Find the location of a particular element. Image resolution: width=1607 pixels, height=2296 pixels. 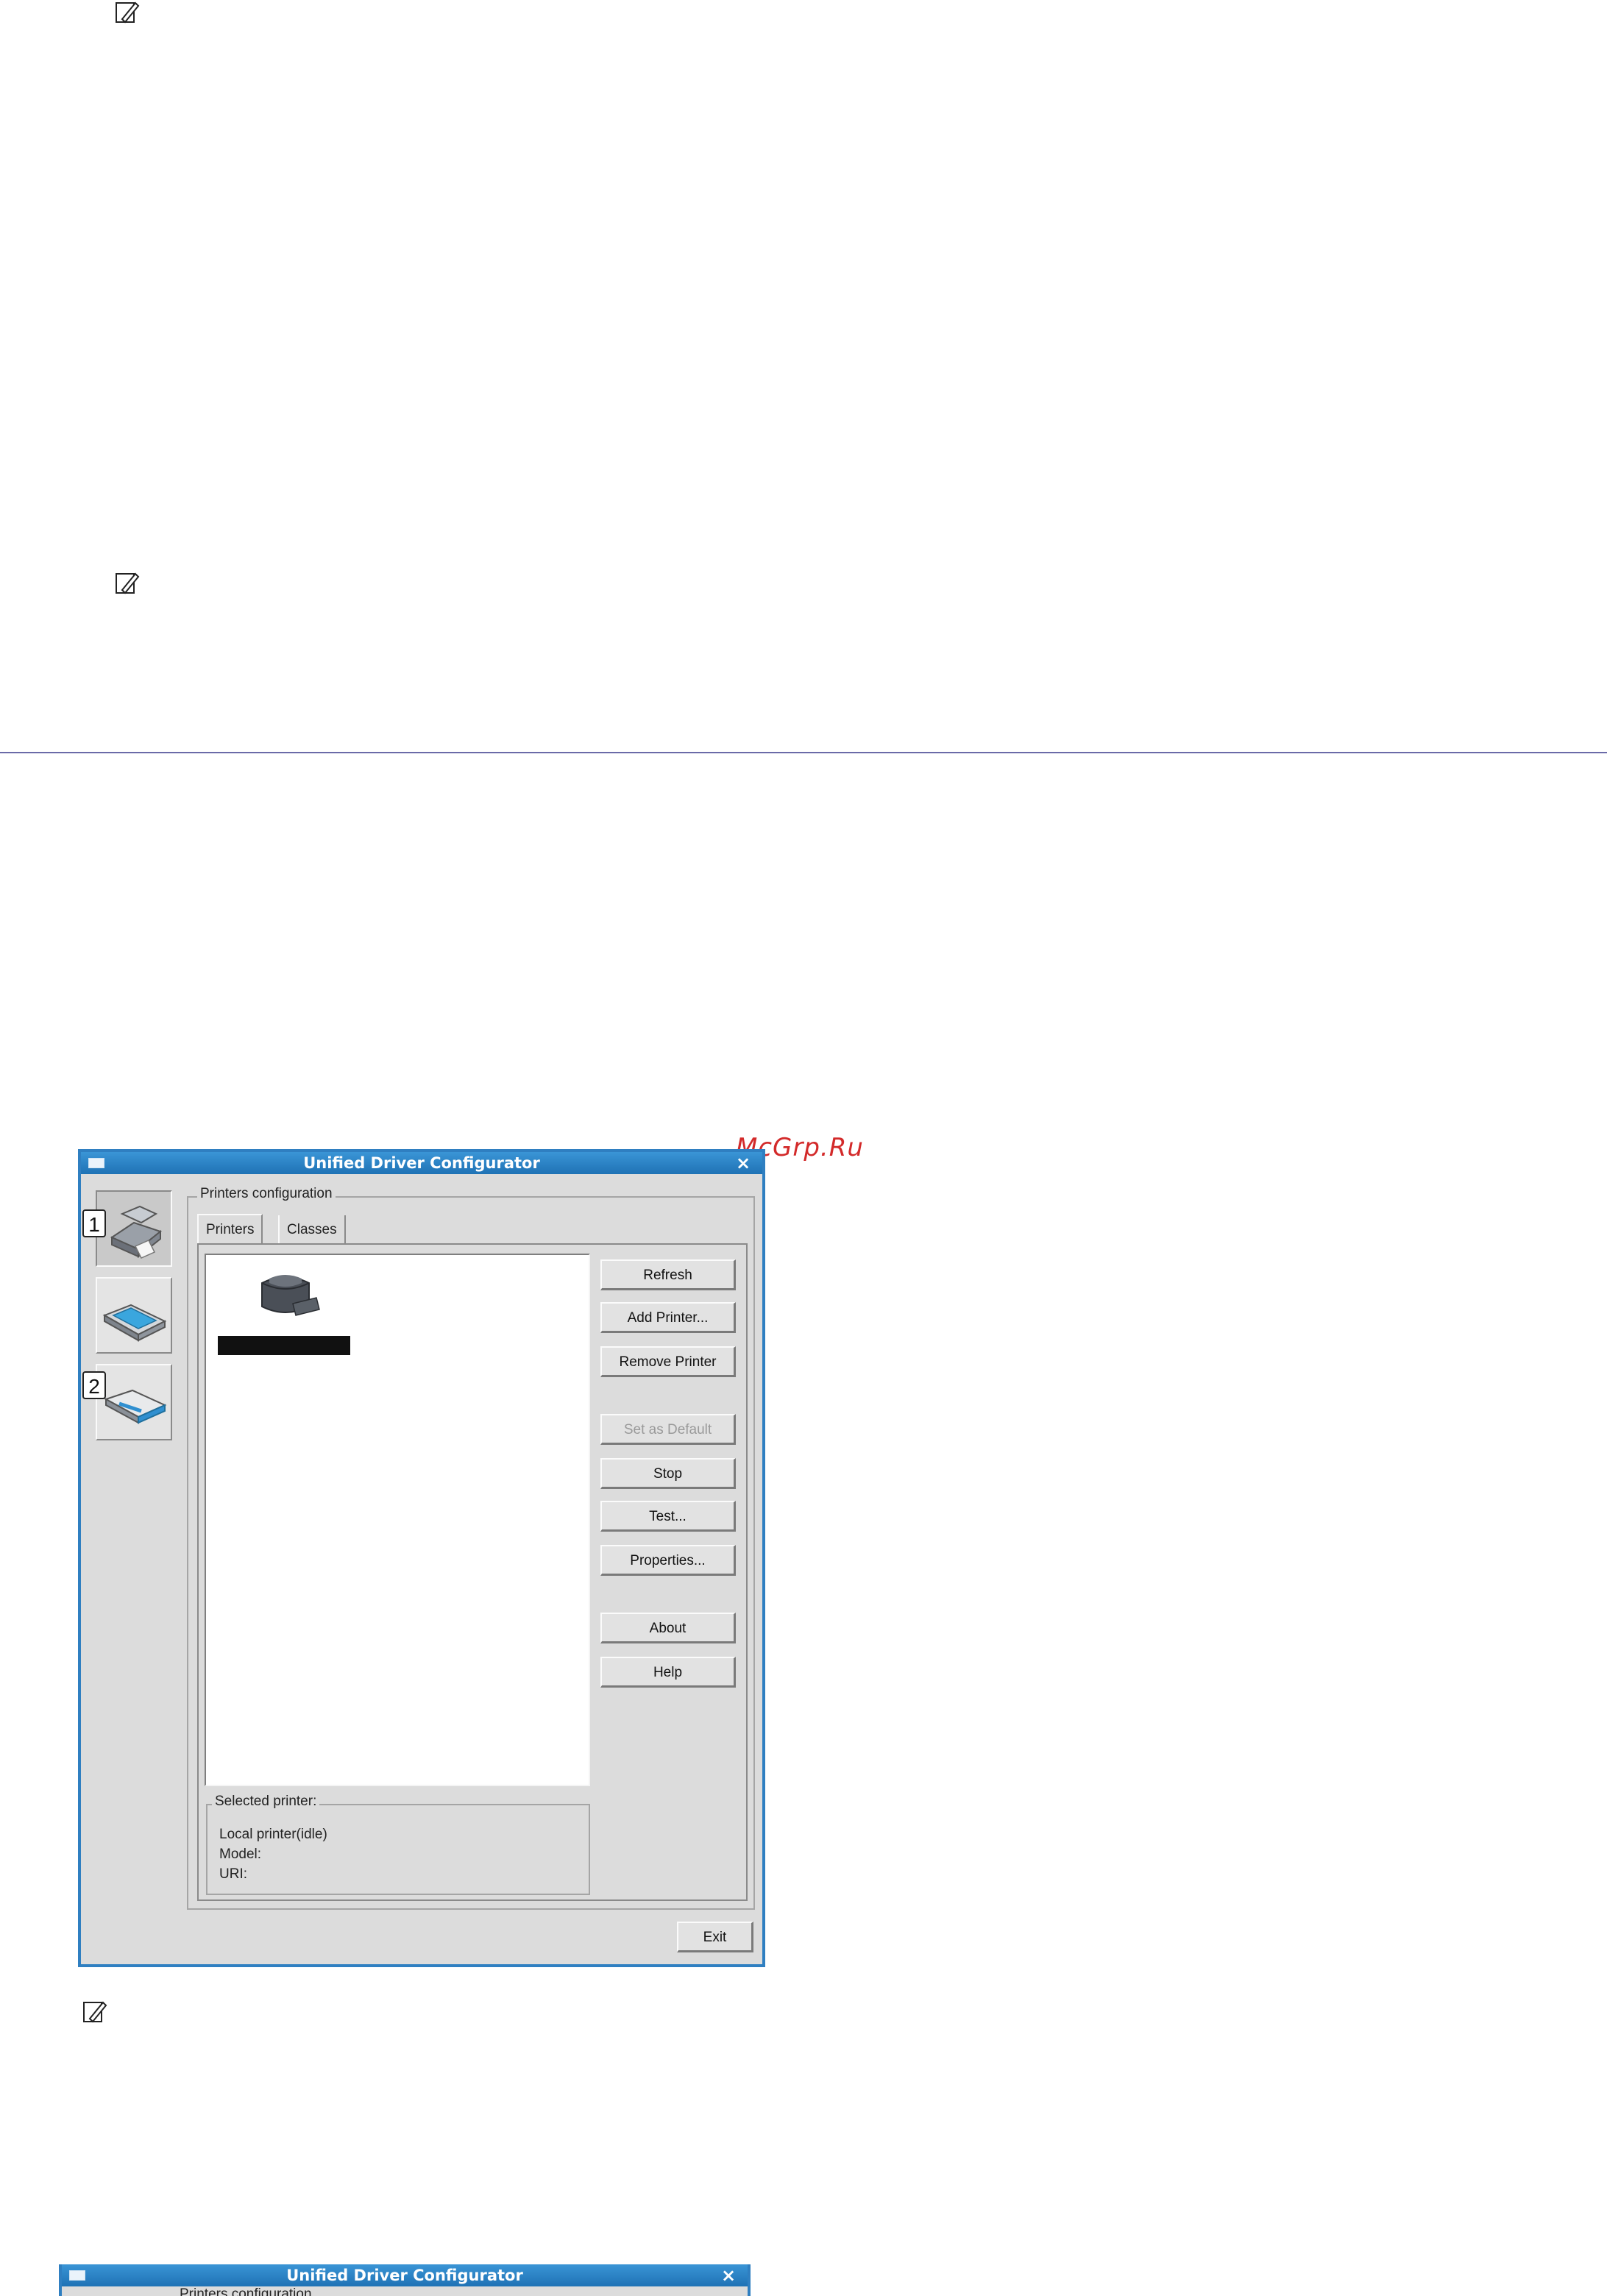

second-window-titlebar: Unified Driver Configurator × is located at coordinates (405, 2275).